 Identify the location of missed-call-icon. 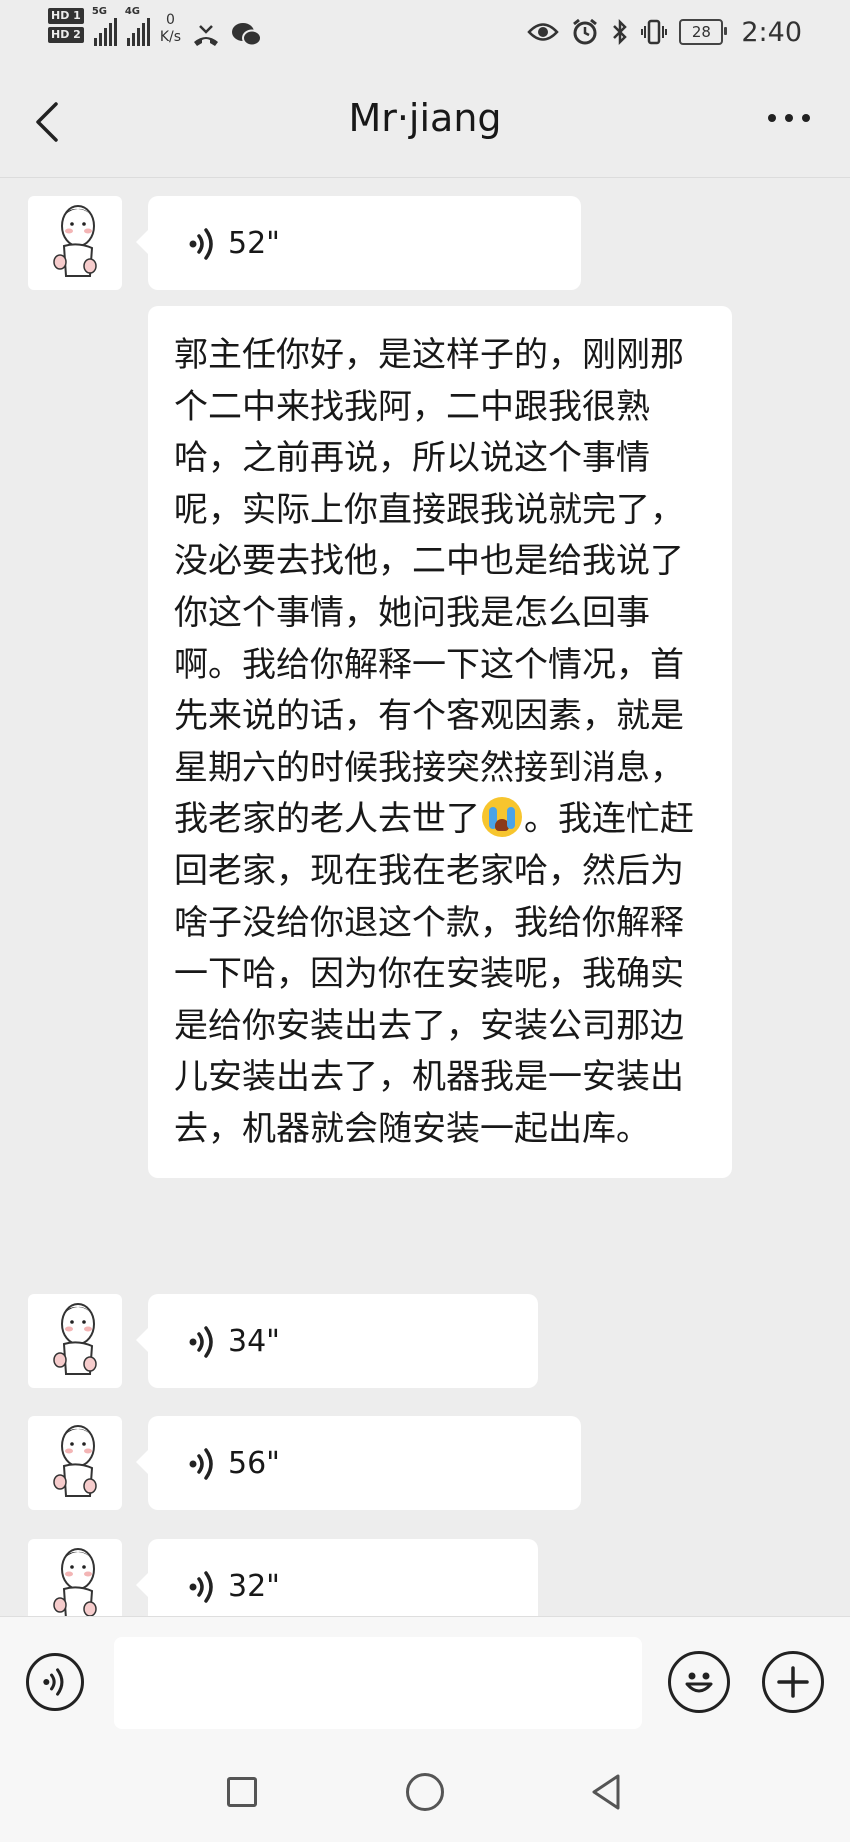
(206, 35).